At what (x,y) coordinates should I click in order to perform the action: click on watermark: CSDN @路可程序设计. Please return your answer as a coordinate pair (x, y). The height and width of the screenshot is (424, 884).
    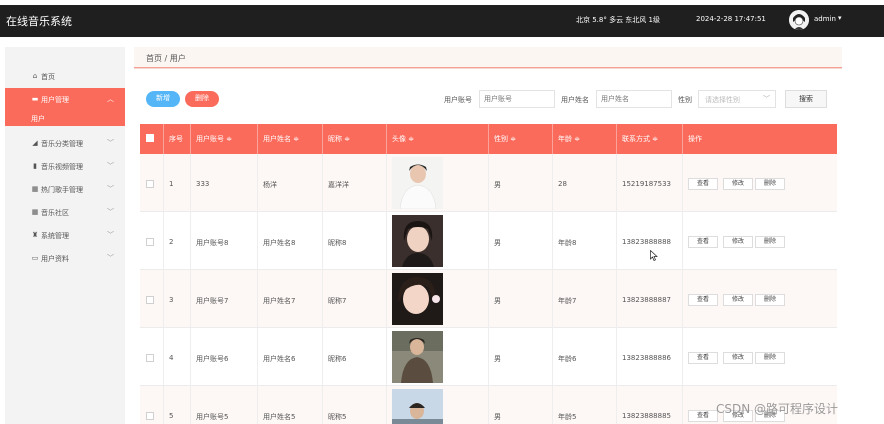
    Looking at the image, I should click on (777, 409).